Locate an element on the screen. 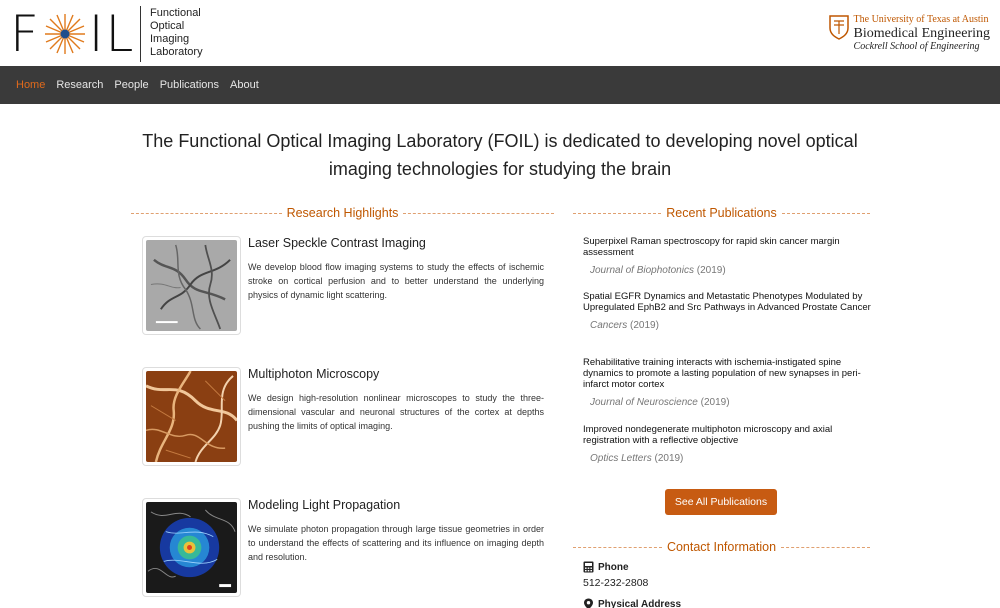  research-highlights-header: Research Highlights is located at coordinates (343, 213).